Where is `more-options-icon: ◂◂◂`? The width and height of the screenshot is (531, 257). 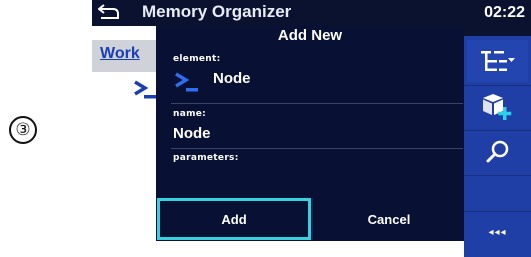 more-options-icon: ◂◂◂ is located at coordinates (497, 232).